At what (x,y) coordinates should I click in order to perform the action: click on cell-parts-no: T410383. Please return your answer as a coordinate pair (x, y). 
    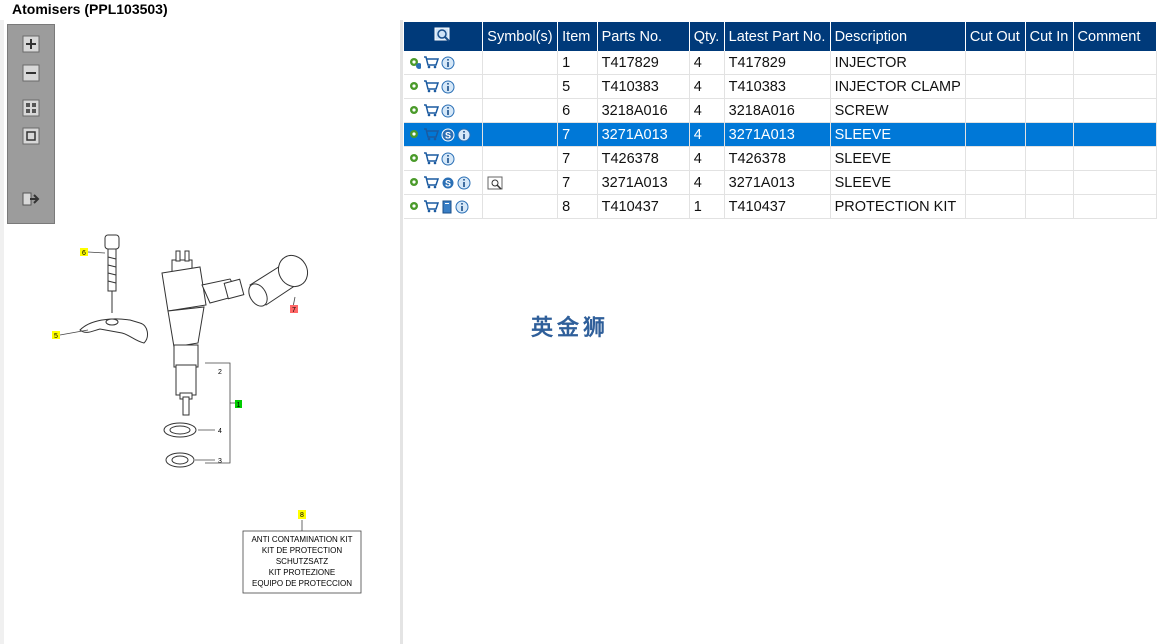
    Looking at the image, I should click on (643, 86).